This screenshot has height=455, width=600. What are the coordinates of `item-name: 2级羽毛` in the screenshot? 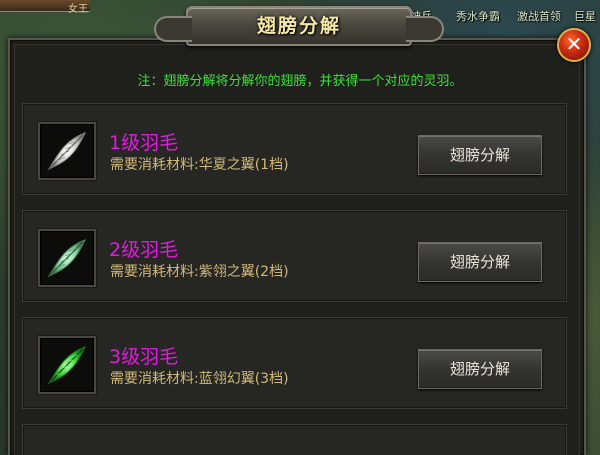 It's located at (144, 250).